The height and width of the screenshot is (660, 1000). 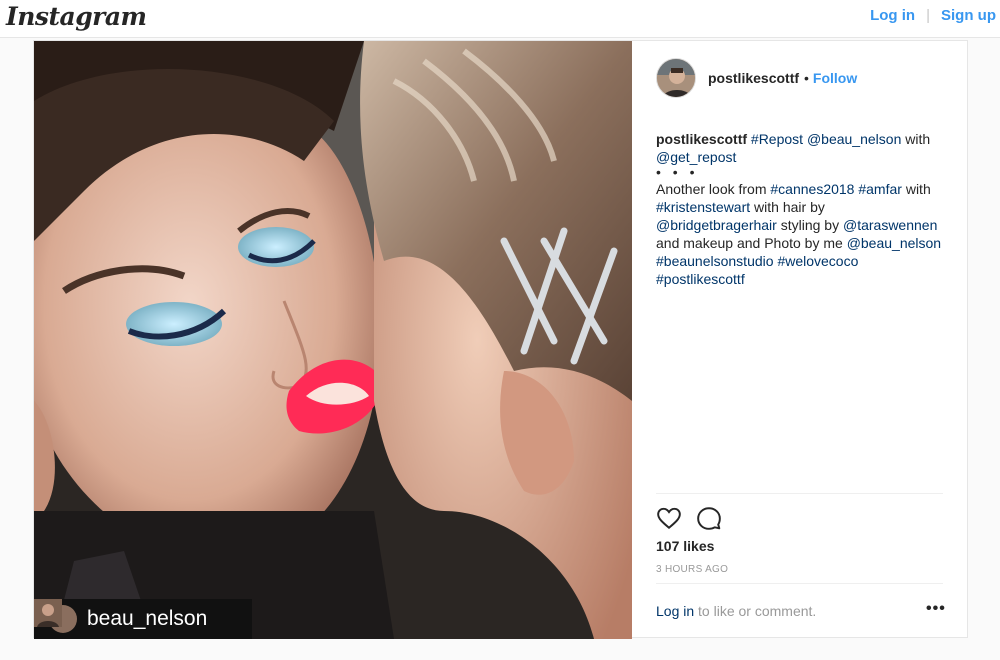 I want to click on comment-prompt: Log in to like or comment., so click(x=736, y=611).